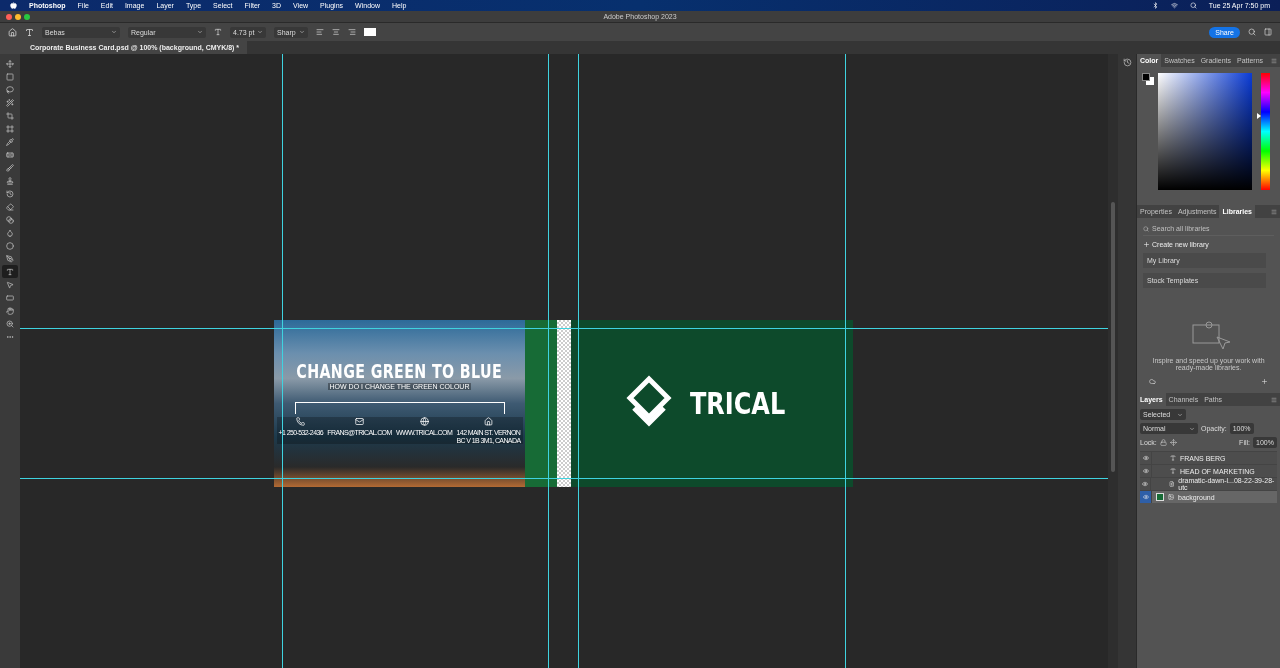 Image resolution: width=1280 pixels, height=668 pixels. What do you see at coordinates (1113, 337) in the screenshot?
I see `scrollbar-thumb` at bounding box center [1113, 337].